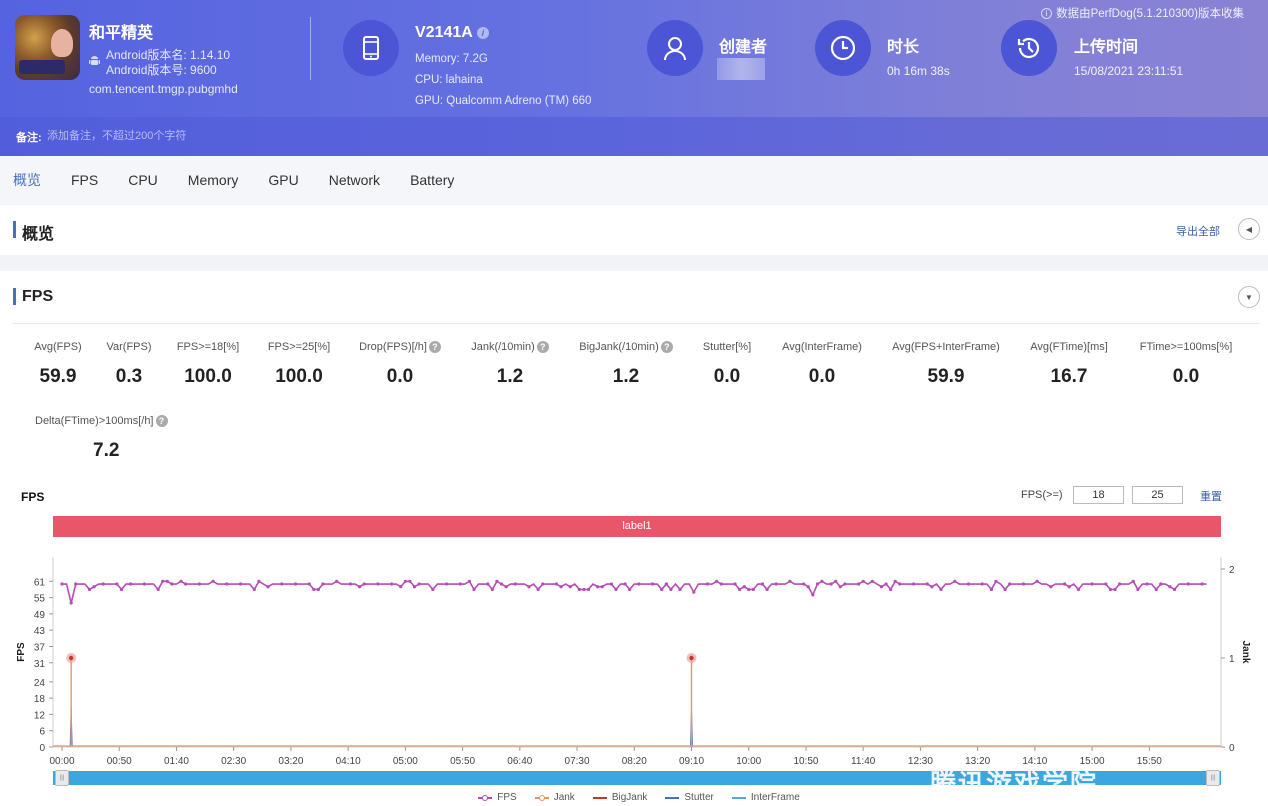 The image size is (1268, 806). Describe the element at coordinates (451, 59) in the screenshot. I see `device-memory: Memory: 7.2G` at that location.